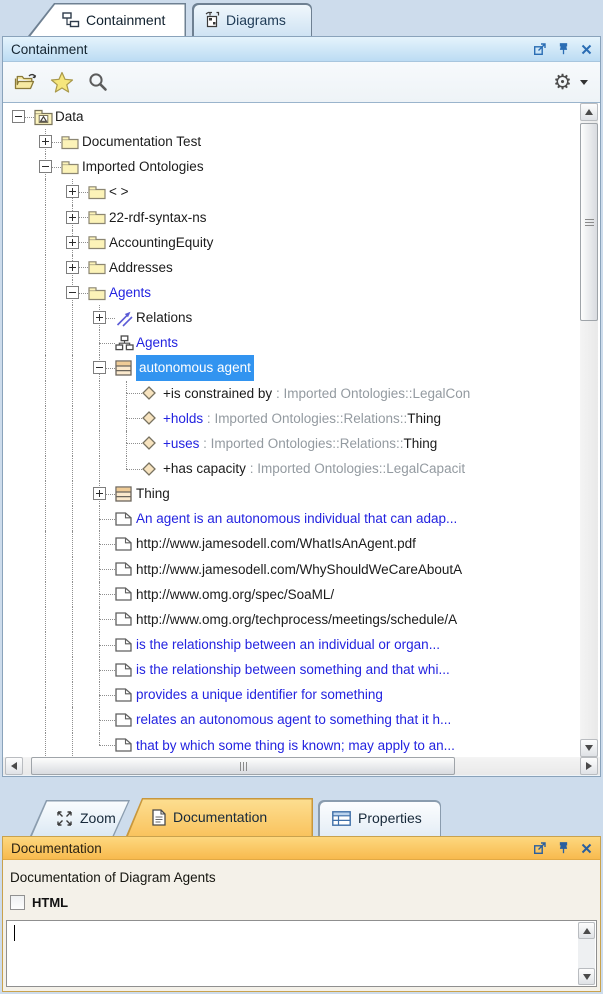 The width and height of the screenshot is (603, 994). What do you see at coordinates (292, 116) in the screenshot?
I see `tree-row: Data` at bounding box center [292, 116].